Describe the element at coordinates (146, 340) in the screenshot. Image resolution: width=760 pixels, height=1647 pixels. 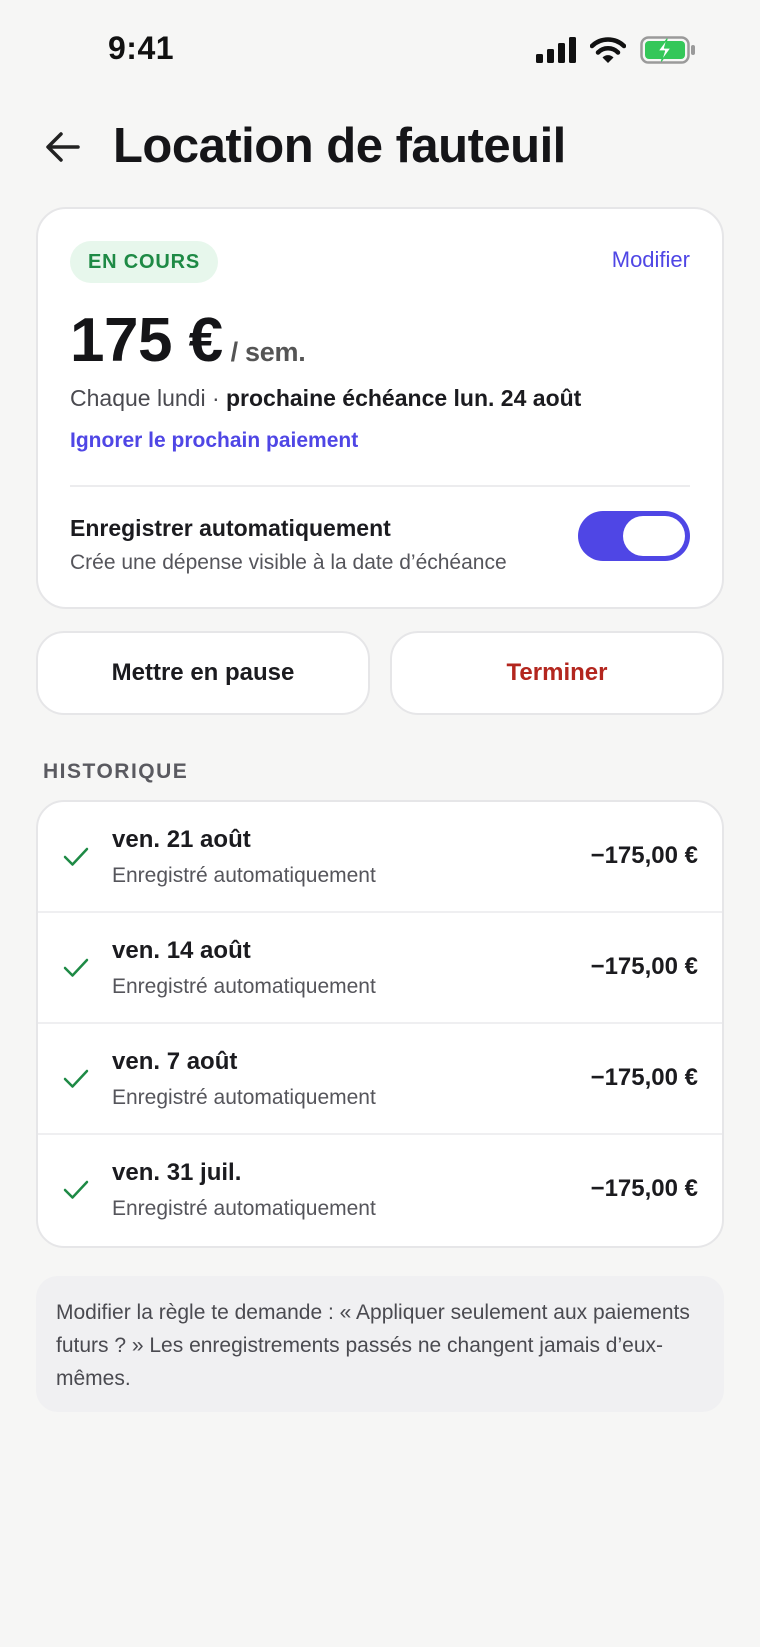
I see `amount-value: 175 €` at that location.